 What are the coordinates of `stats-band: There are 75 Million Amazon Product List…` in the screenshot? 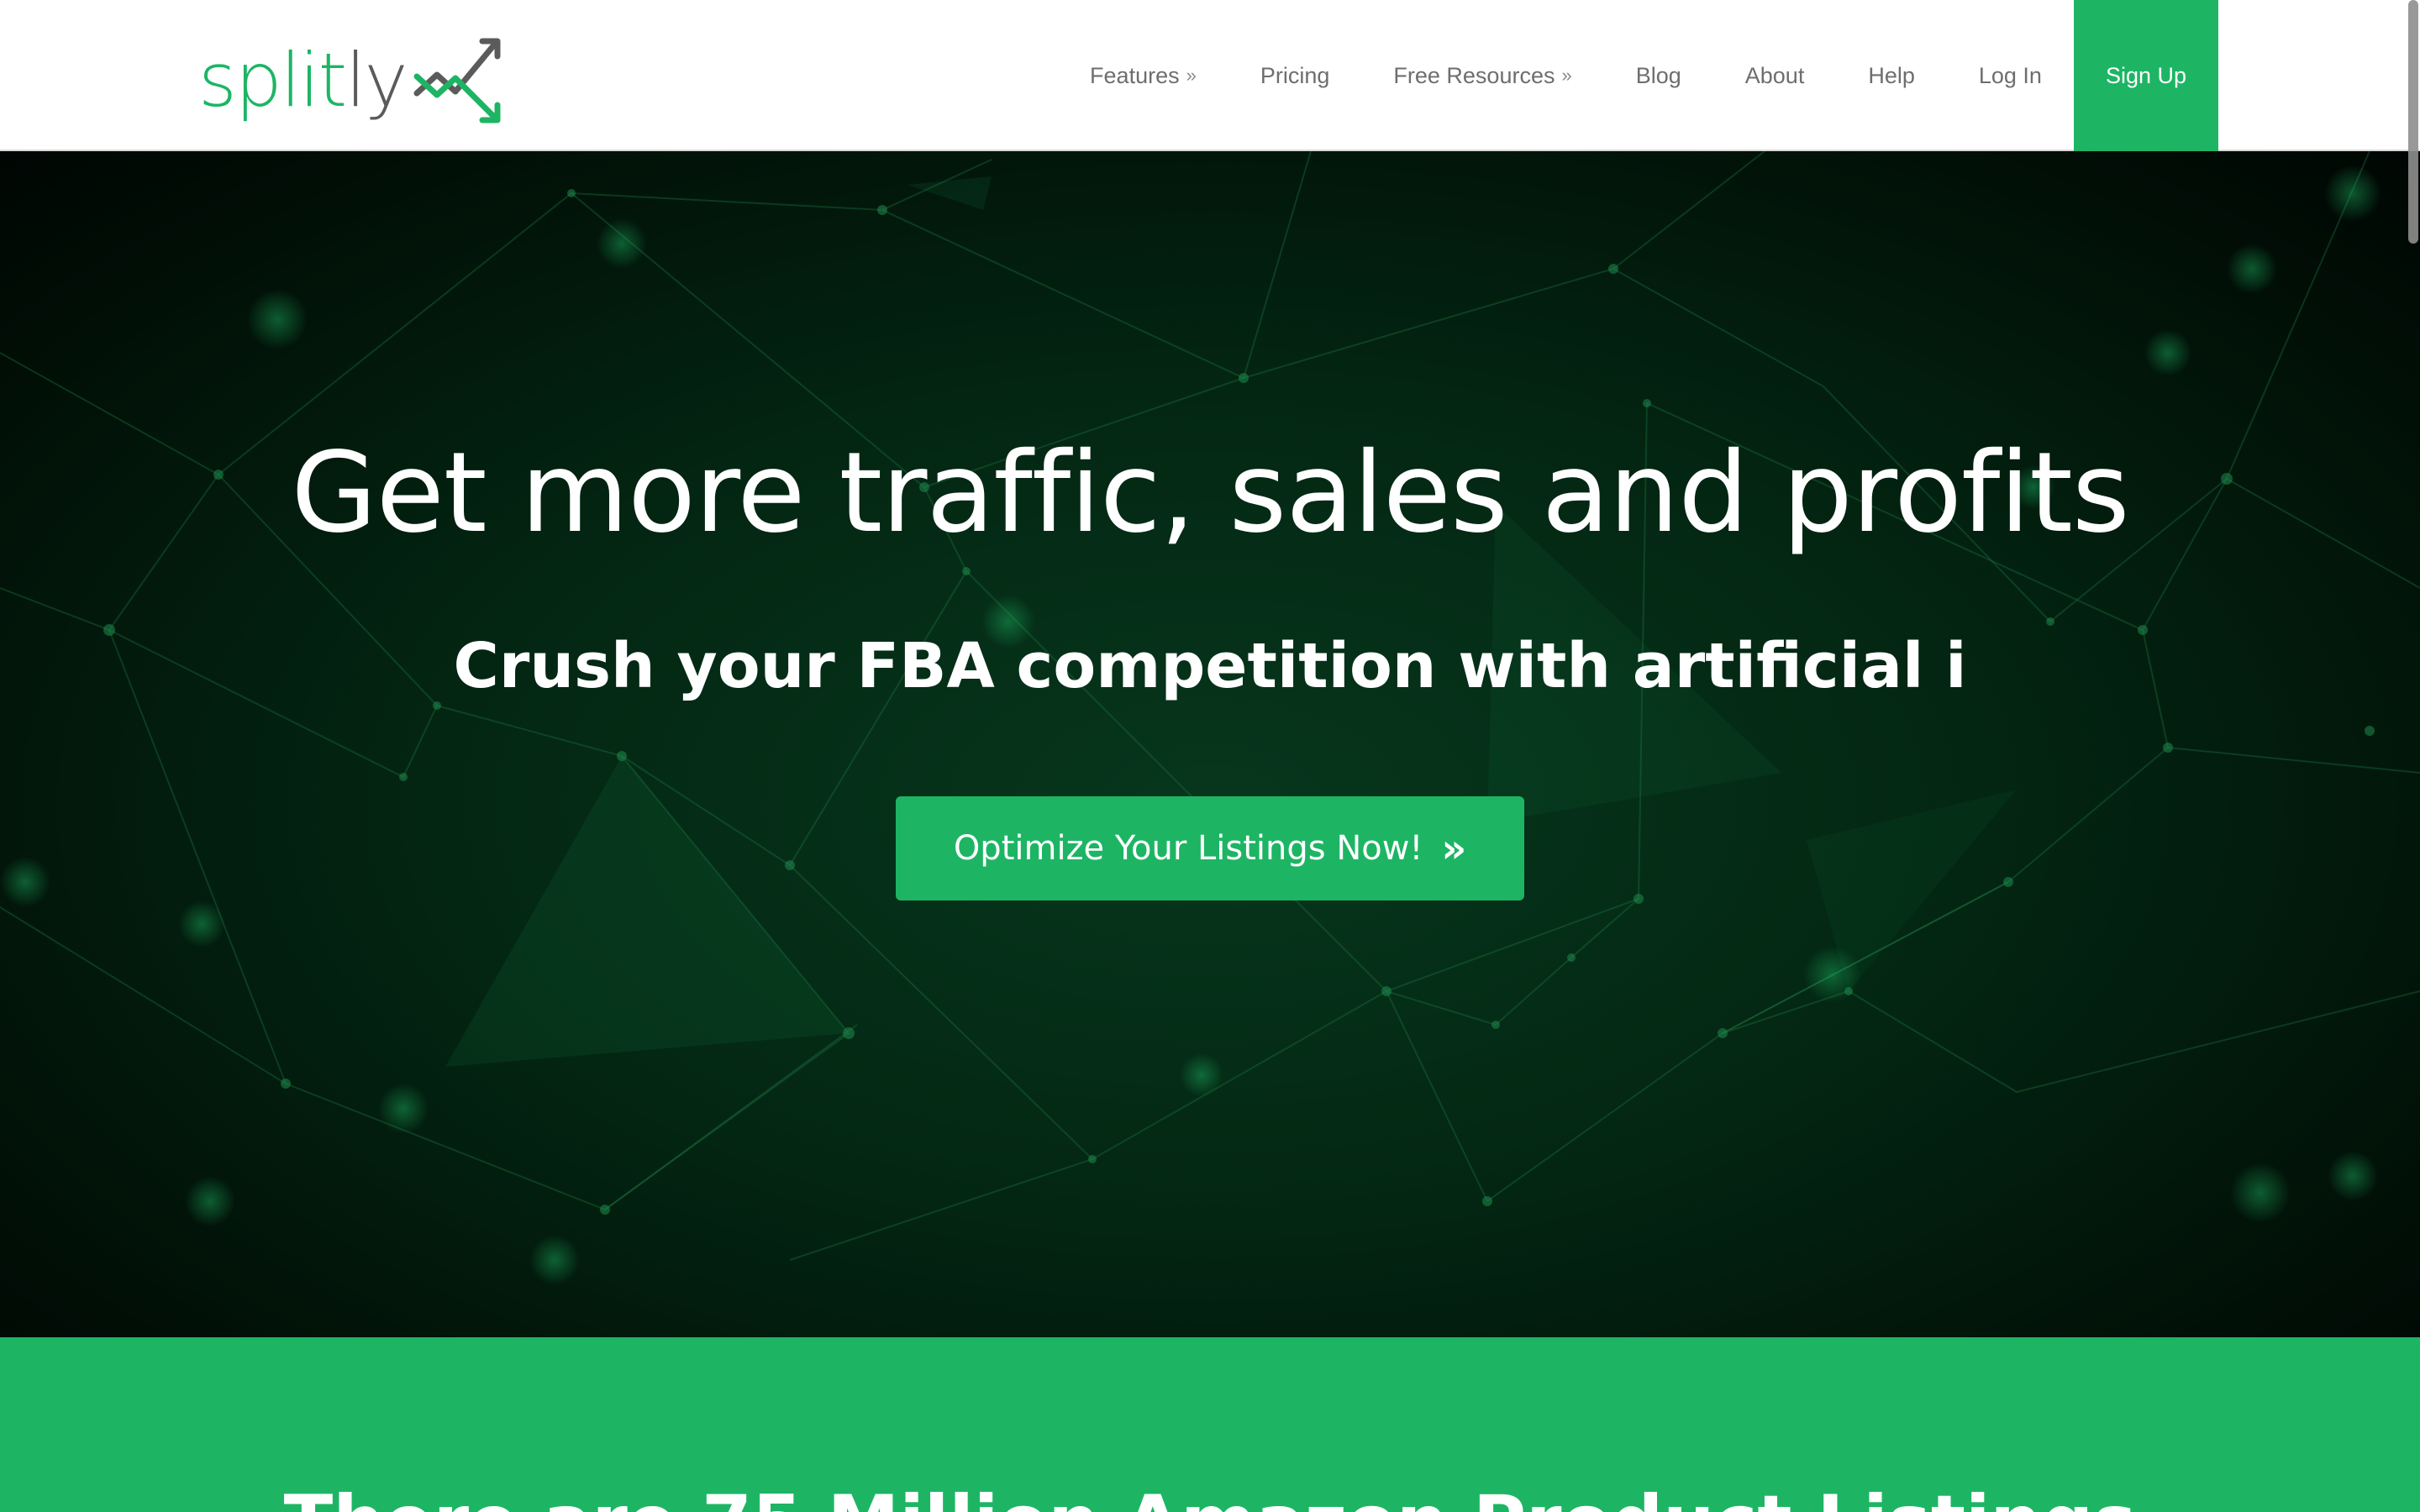 It's located at (1210, 1424).